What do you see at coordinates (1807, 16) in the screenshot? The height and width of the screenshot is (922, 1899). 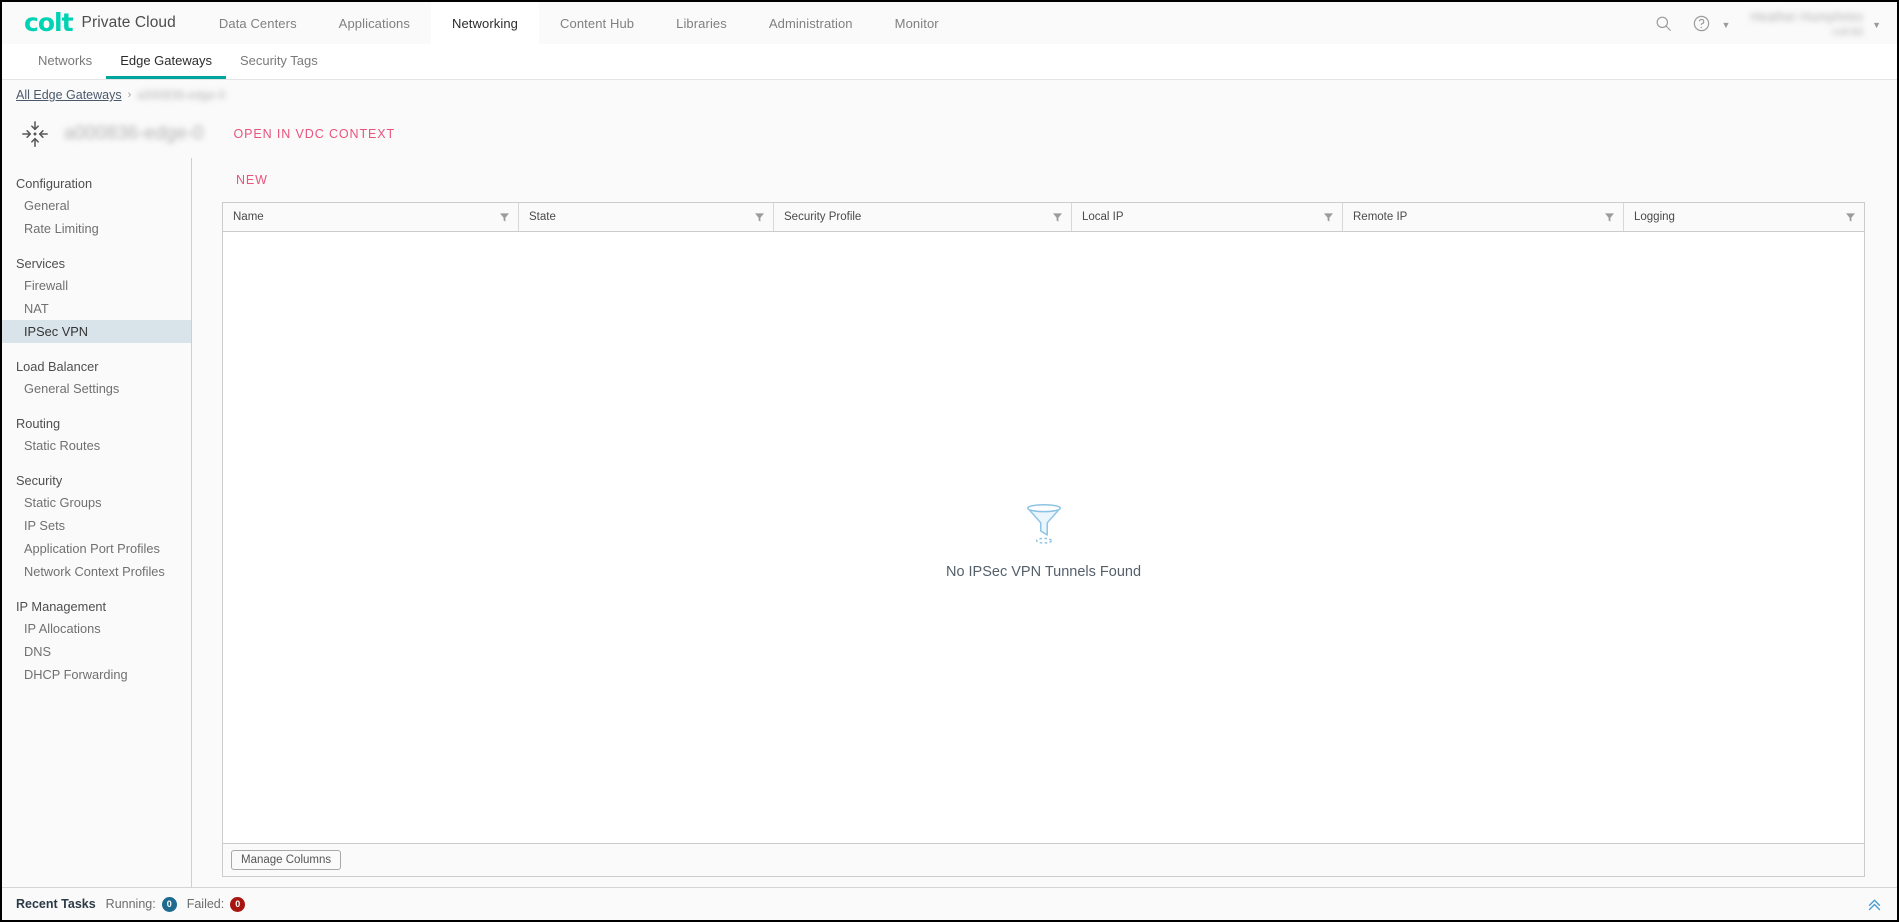 I see `user-name: Heather Humphries` at bounding box center [1807, 16].